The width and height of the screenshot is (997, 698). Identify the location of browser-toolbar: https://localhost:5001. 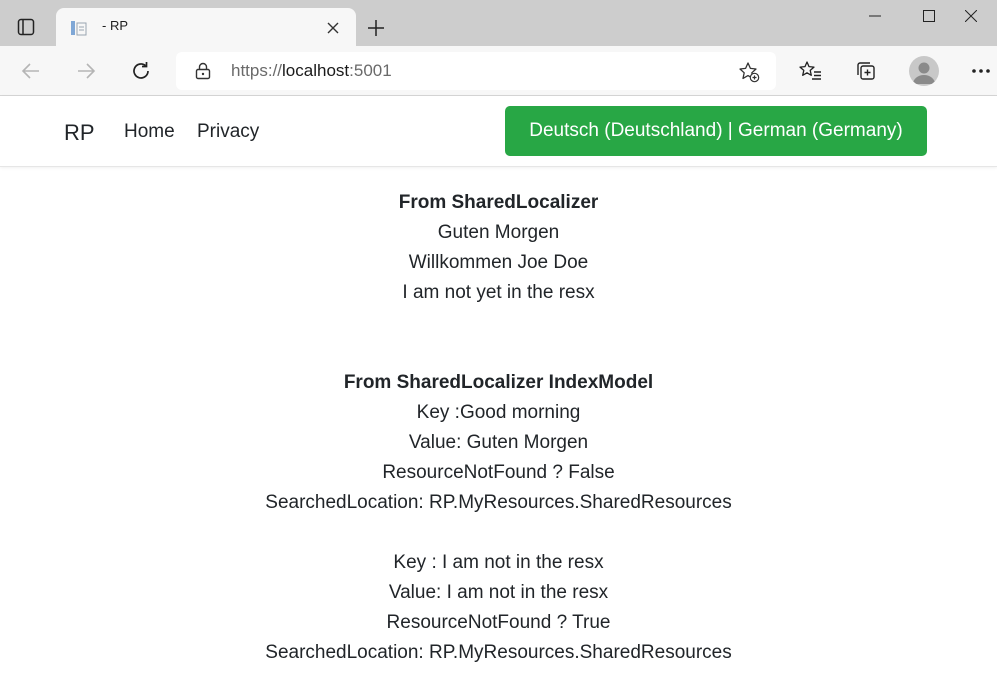
(498, 71).